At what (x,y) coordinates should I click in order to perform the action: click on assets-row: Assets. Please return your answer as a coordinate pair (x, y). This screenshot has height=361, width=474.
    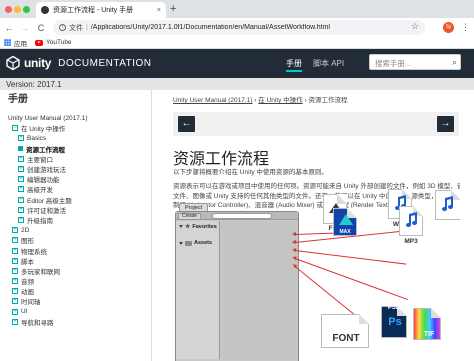
    Looking at the image, I should click on (195, 243).